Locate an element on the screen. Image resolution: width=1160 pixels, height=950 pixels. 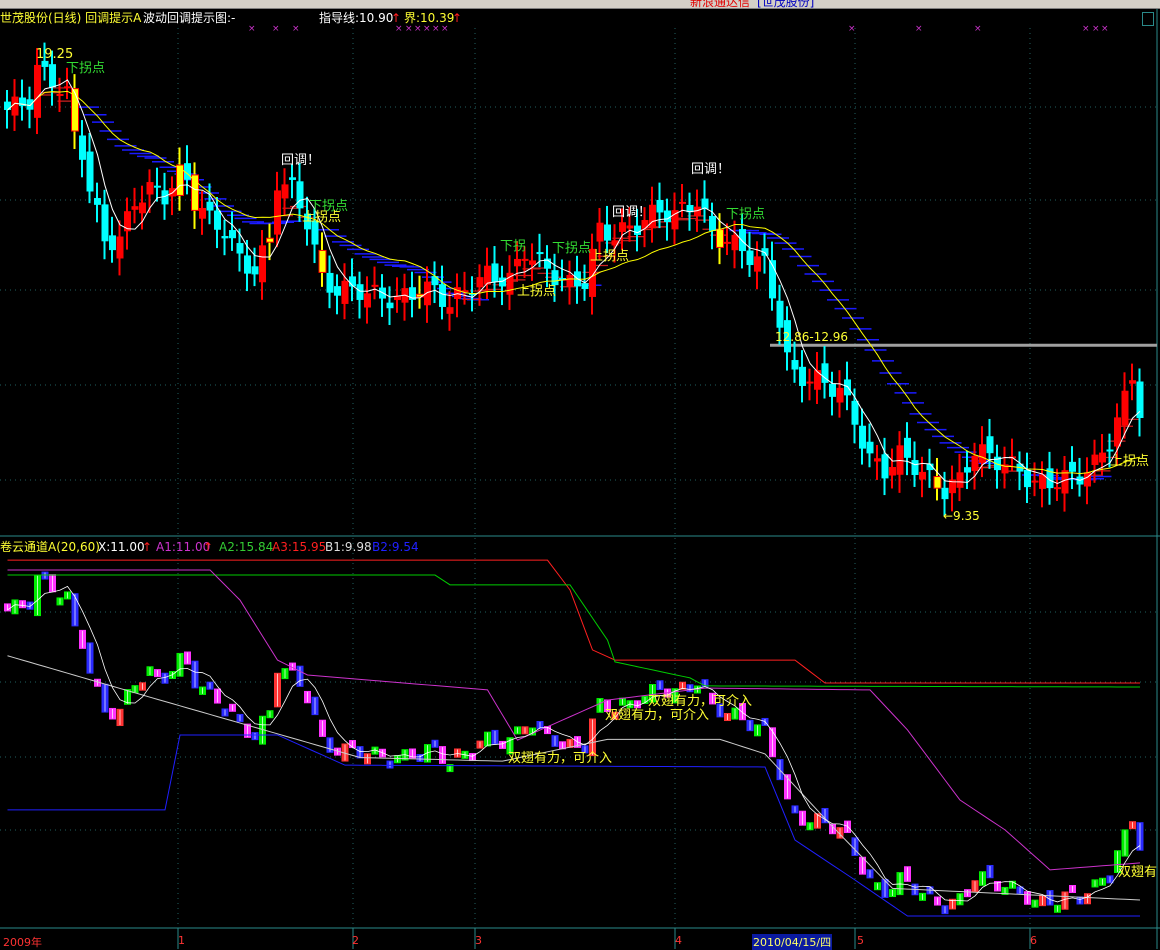
x-axis-label: 5 is located at coordinates (860, 940).